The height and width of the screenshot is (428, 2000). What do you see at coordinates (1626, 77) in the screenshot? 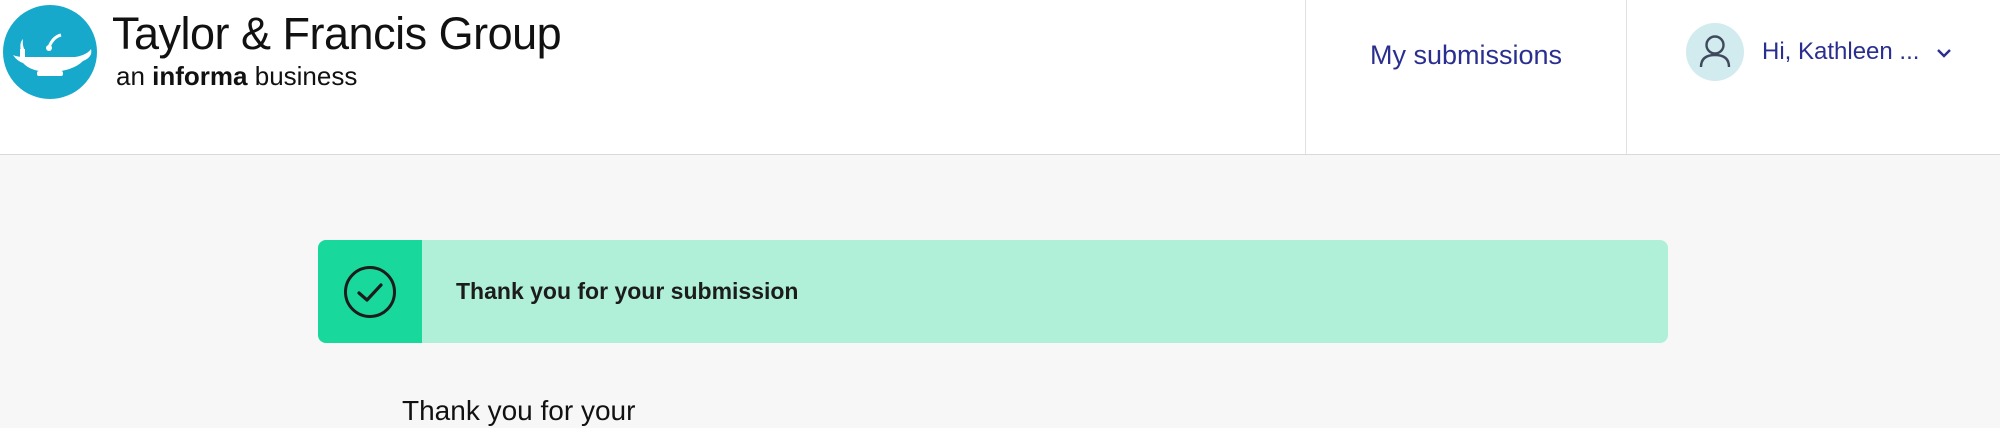
I see `nav-divider` at bounding box center [1626, 77].